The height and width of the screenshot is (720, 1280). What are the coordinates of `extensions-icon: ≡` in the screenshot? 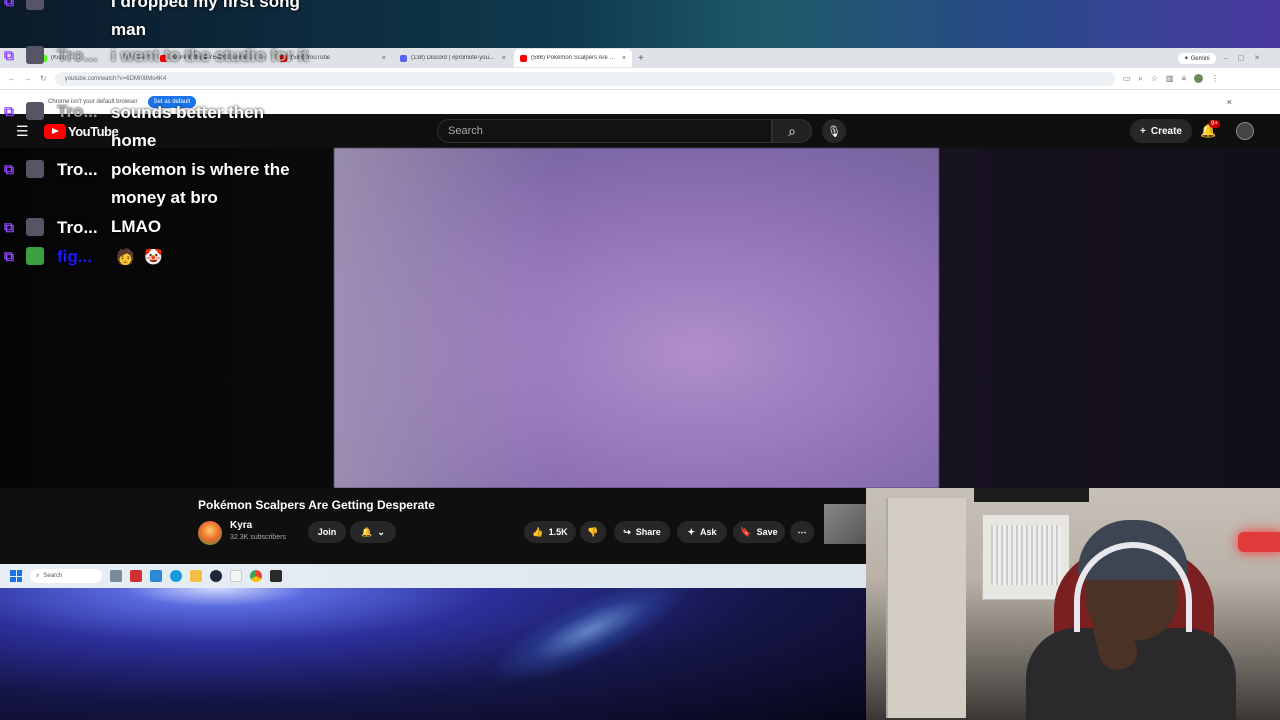 It's located at (1183, 78).